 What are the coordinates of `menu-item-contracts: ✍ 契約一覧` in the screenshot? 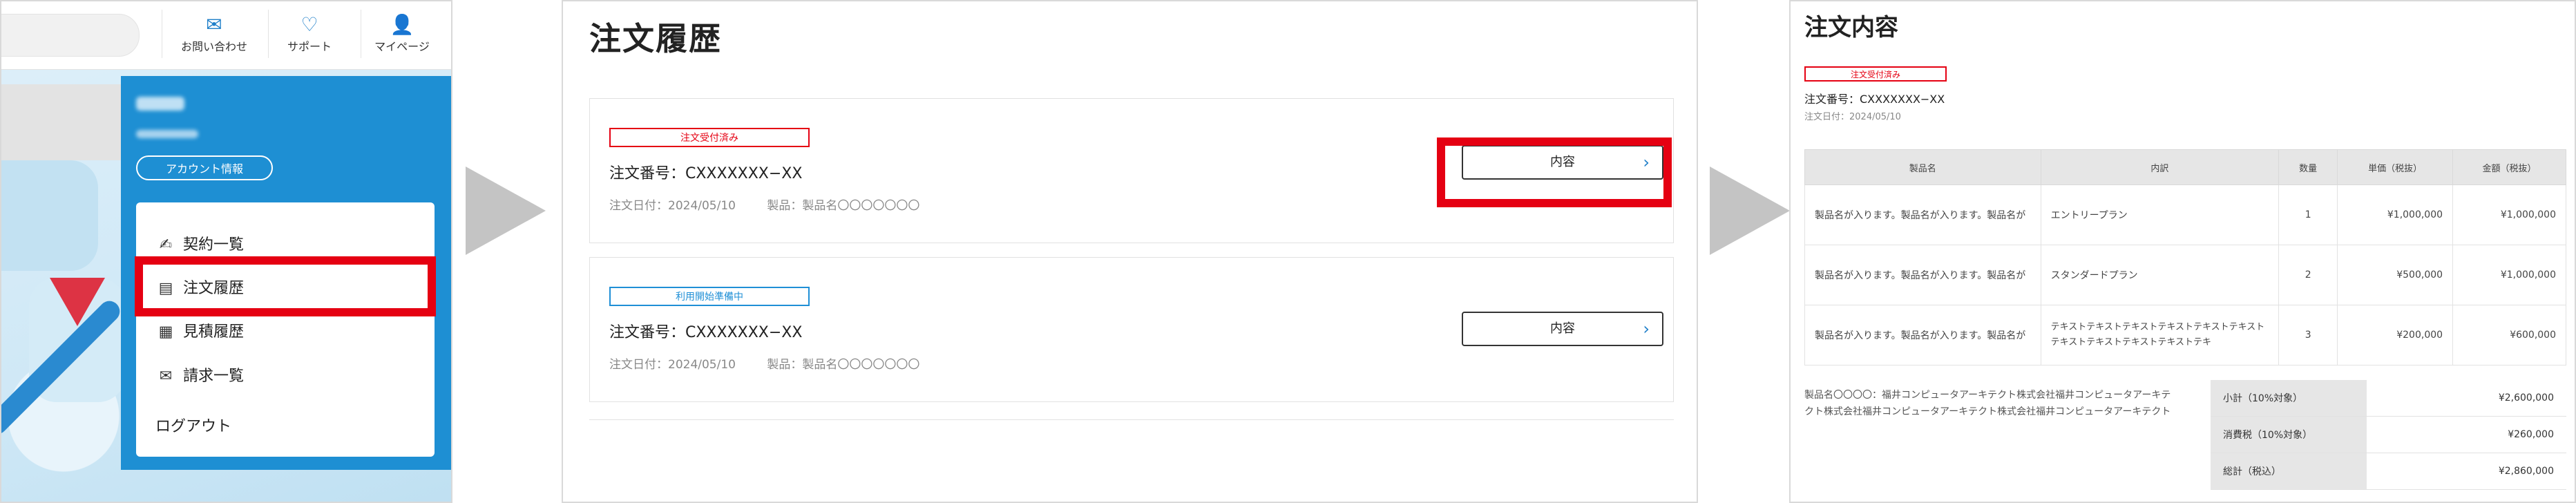 It's located at (199, 245).